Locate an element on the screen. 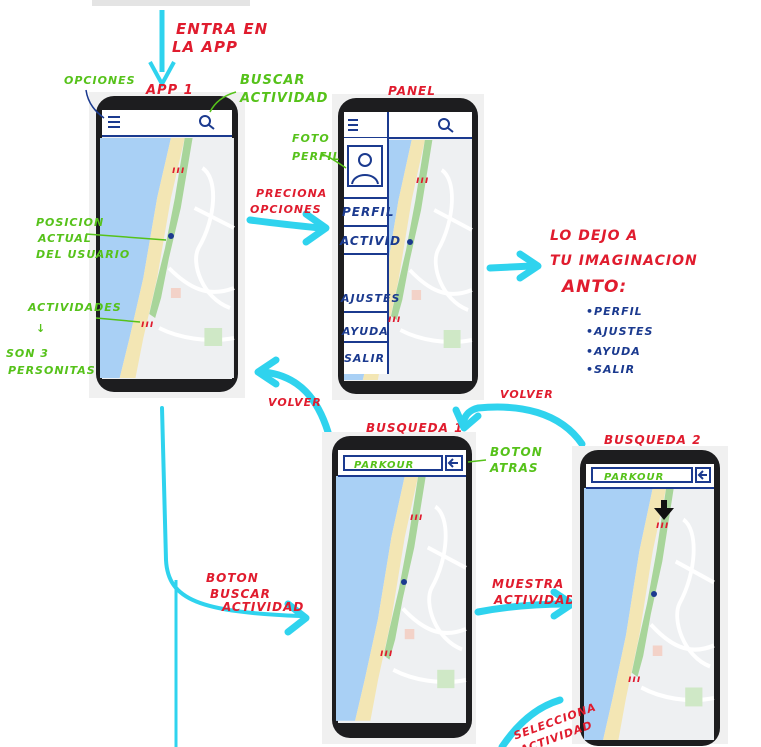 The height and width of the screenshot is (747, 761). menu-item-ajustes: AJUSTES is located at coordinates (370, 298).